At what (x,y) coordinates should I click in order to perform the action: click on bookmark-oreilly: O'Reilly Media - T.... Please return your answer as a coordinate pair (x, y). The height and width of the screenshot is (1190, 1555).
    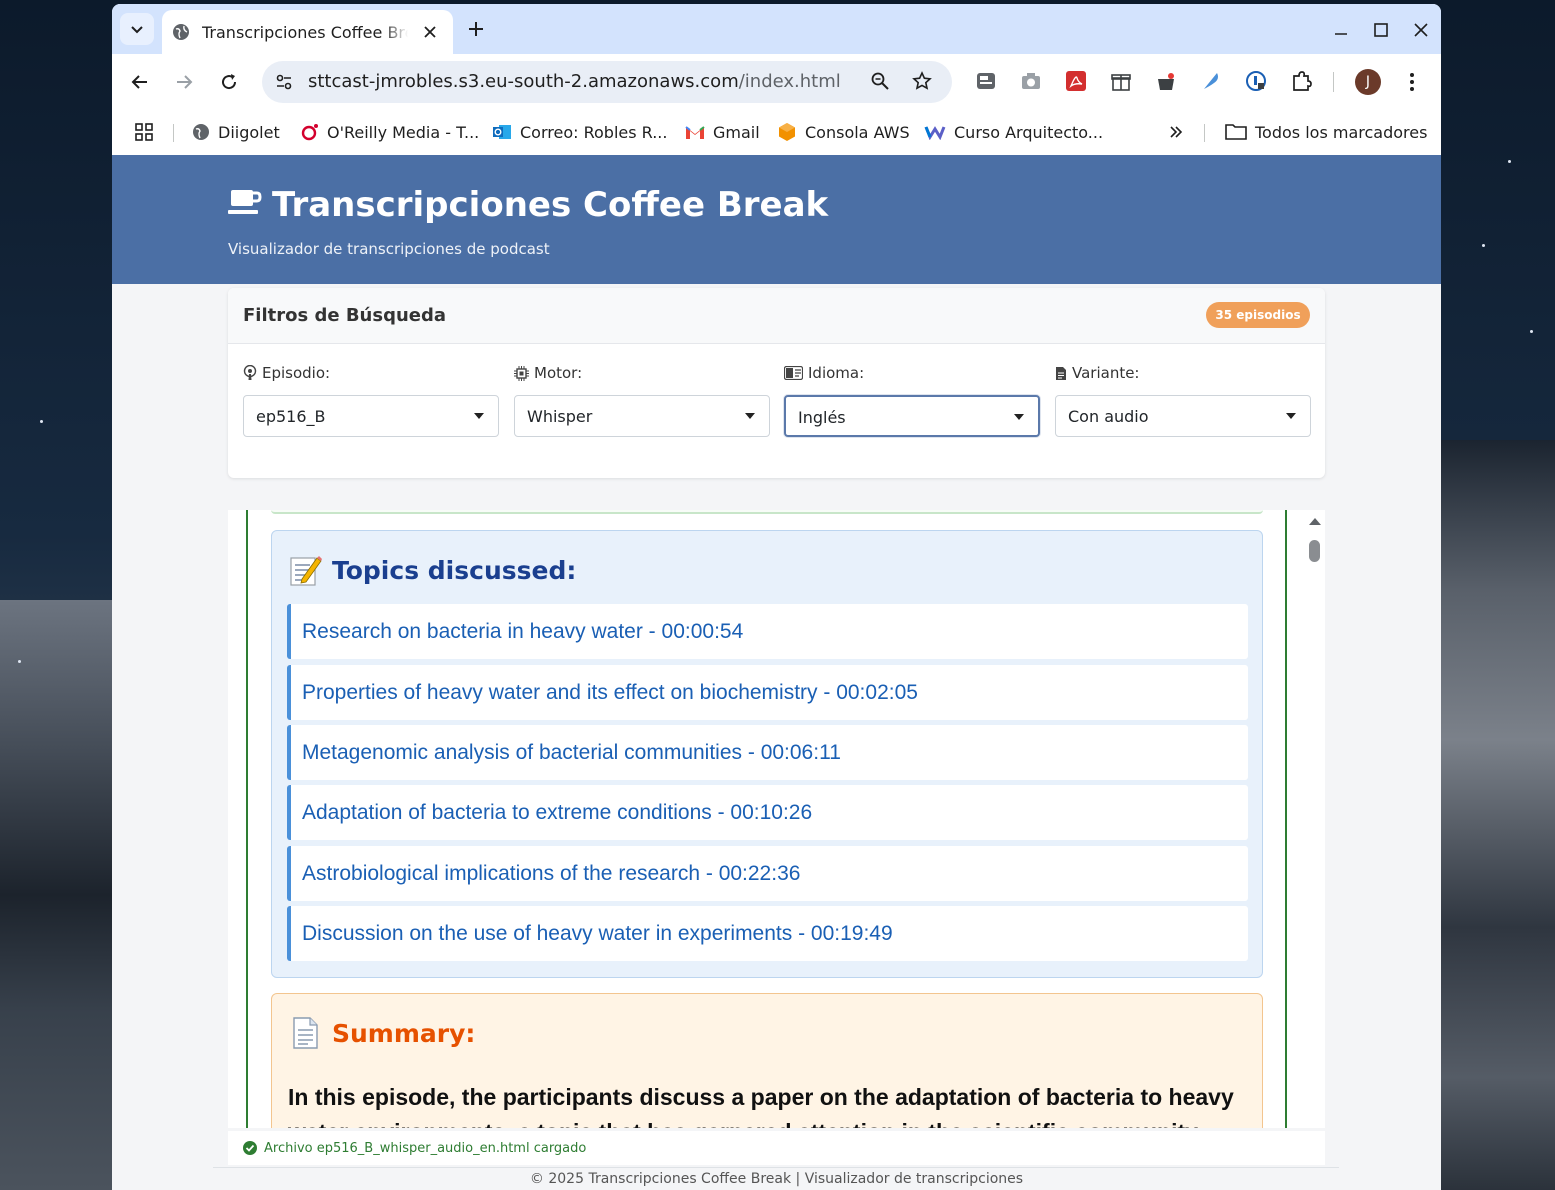
    Looking at the image, I should click on (390, 132).